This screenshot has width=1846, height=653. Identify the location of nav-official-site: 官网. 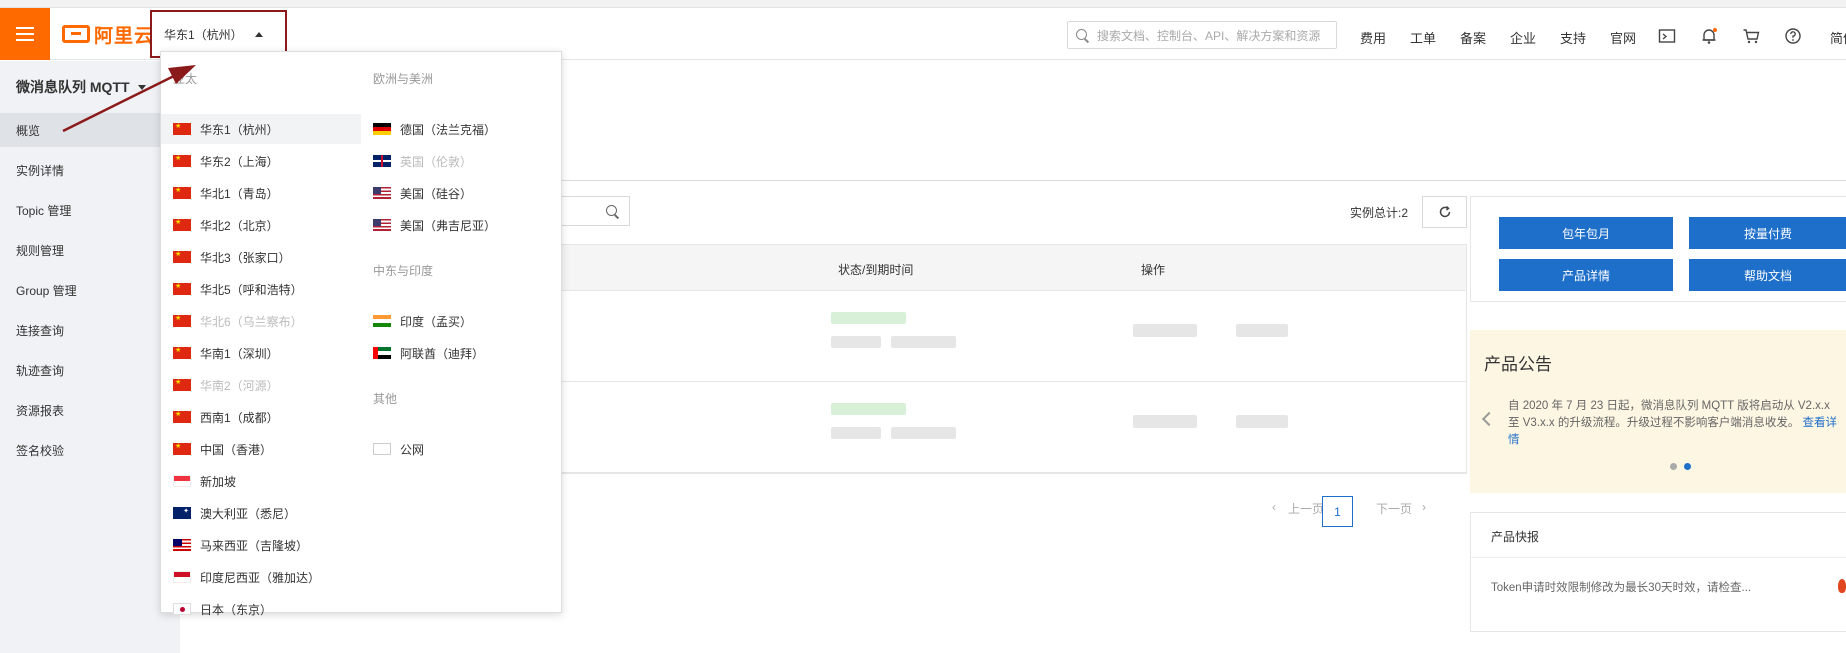
(1623, 37).